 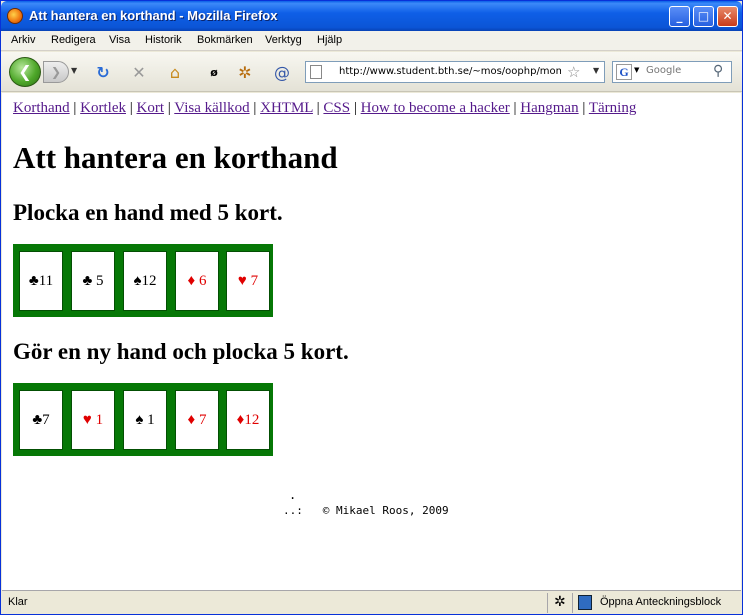 I want to click on open-notes-button: Öppna Anteckningsblock, so click(x=660, y=602).